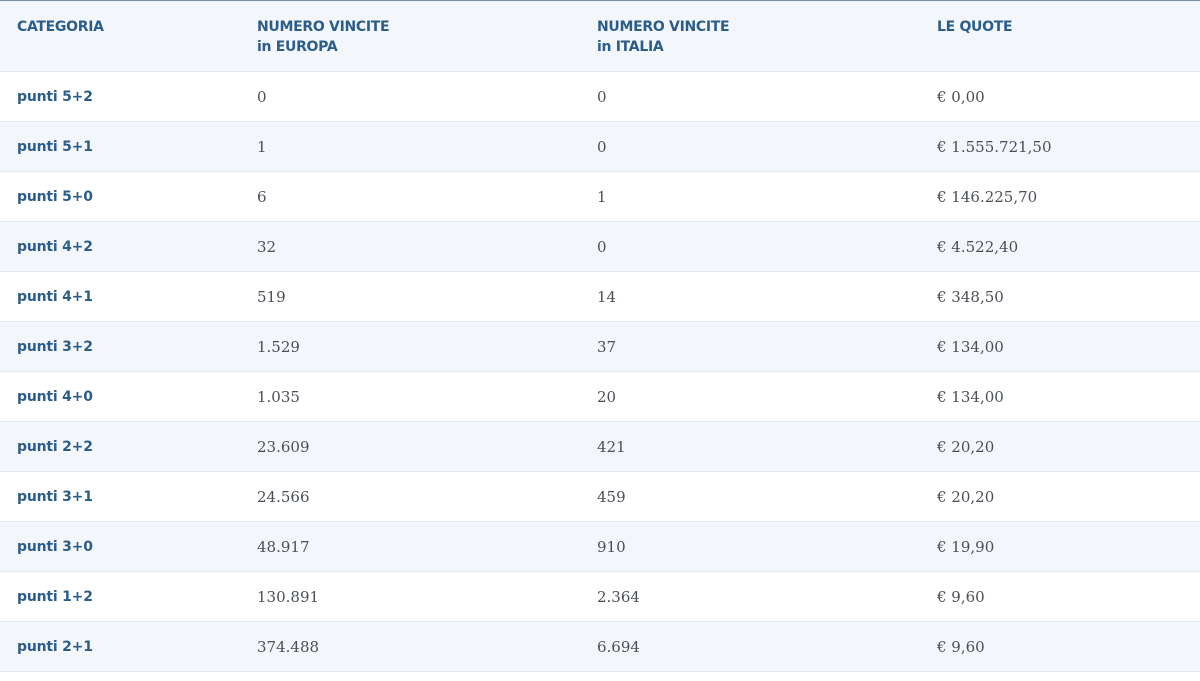 The image size is (1200, 681). What do you see at coordinates (750, 646) in the screenshot?
I see `cell-vincite-italia: 6.694` at bounding box center [750, 646].